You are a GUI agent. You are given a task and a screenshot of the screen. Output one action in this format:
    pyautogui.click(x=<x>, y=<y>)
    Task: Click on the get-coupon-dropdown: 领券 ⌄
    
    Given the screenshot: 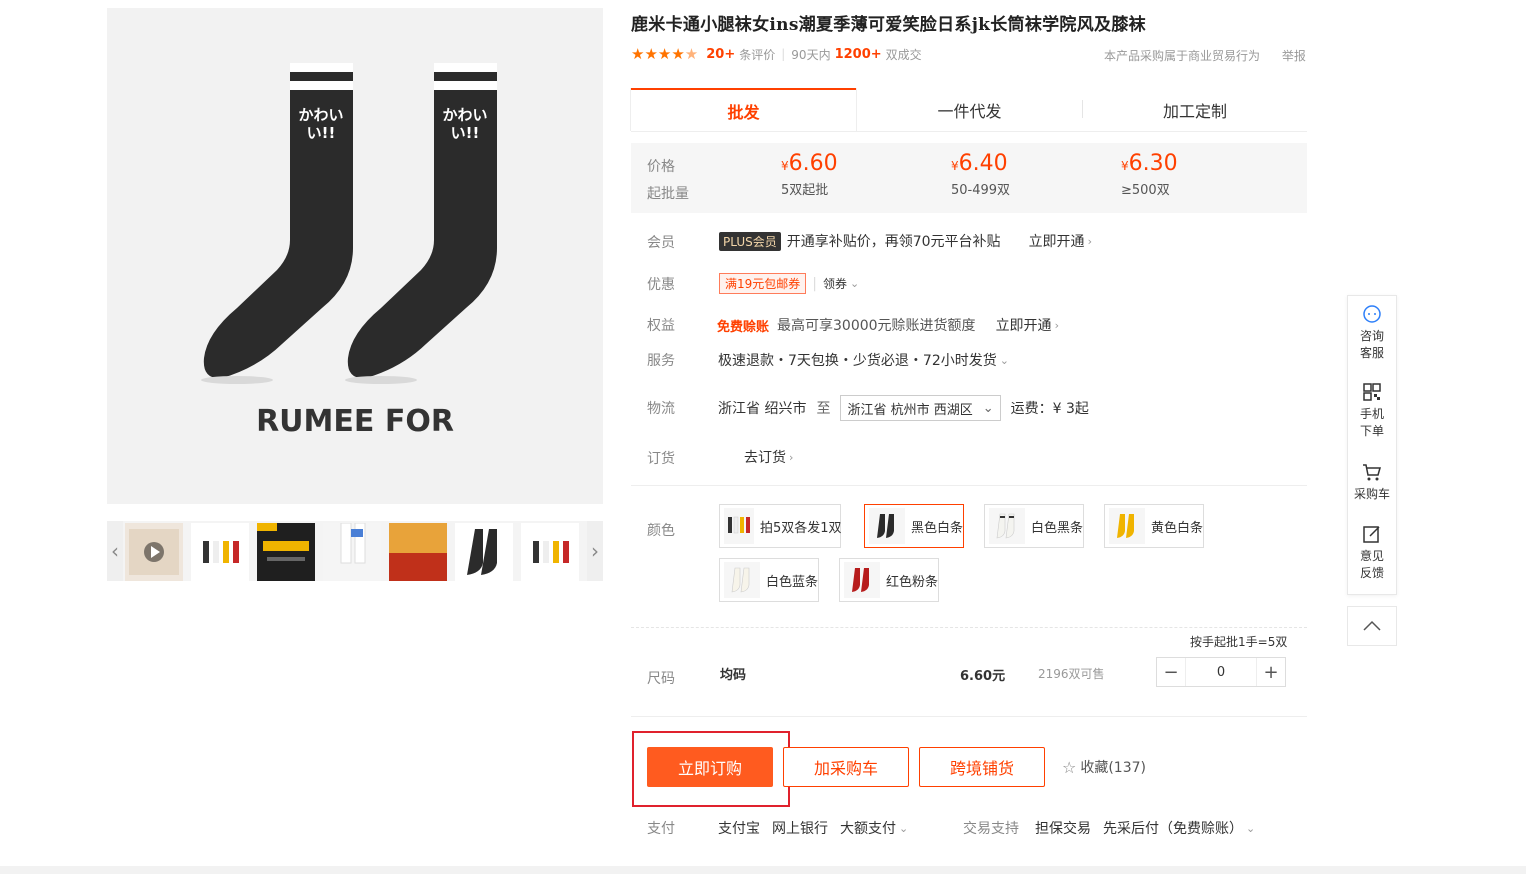 What is the action you would take?
    pyautogui.click(x=841, y=283)
    